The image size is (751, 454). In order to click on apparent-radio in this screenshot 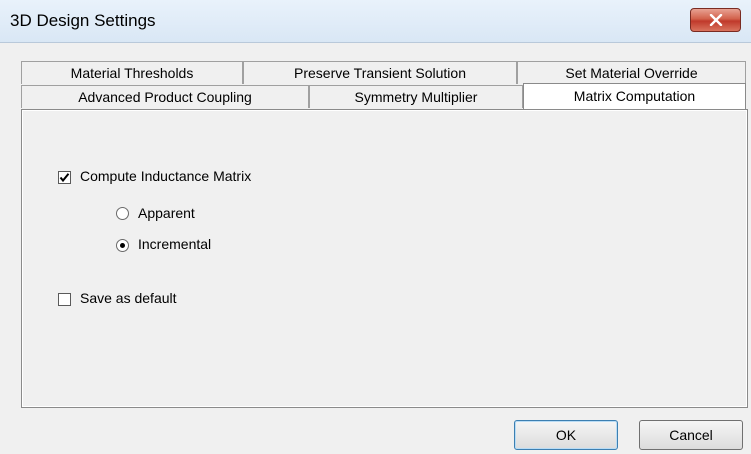, I will do `click(122, 213)`.